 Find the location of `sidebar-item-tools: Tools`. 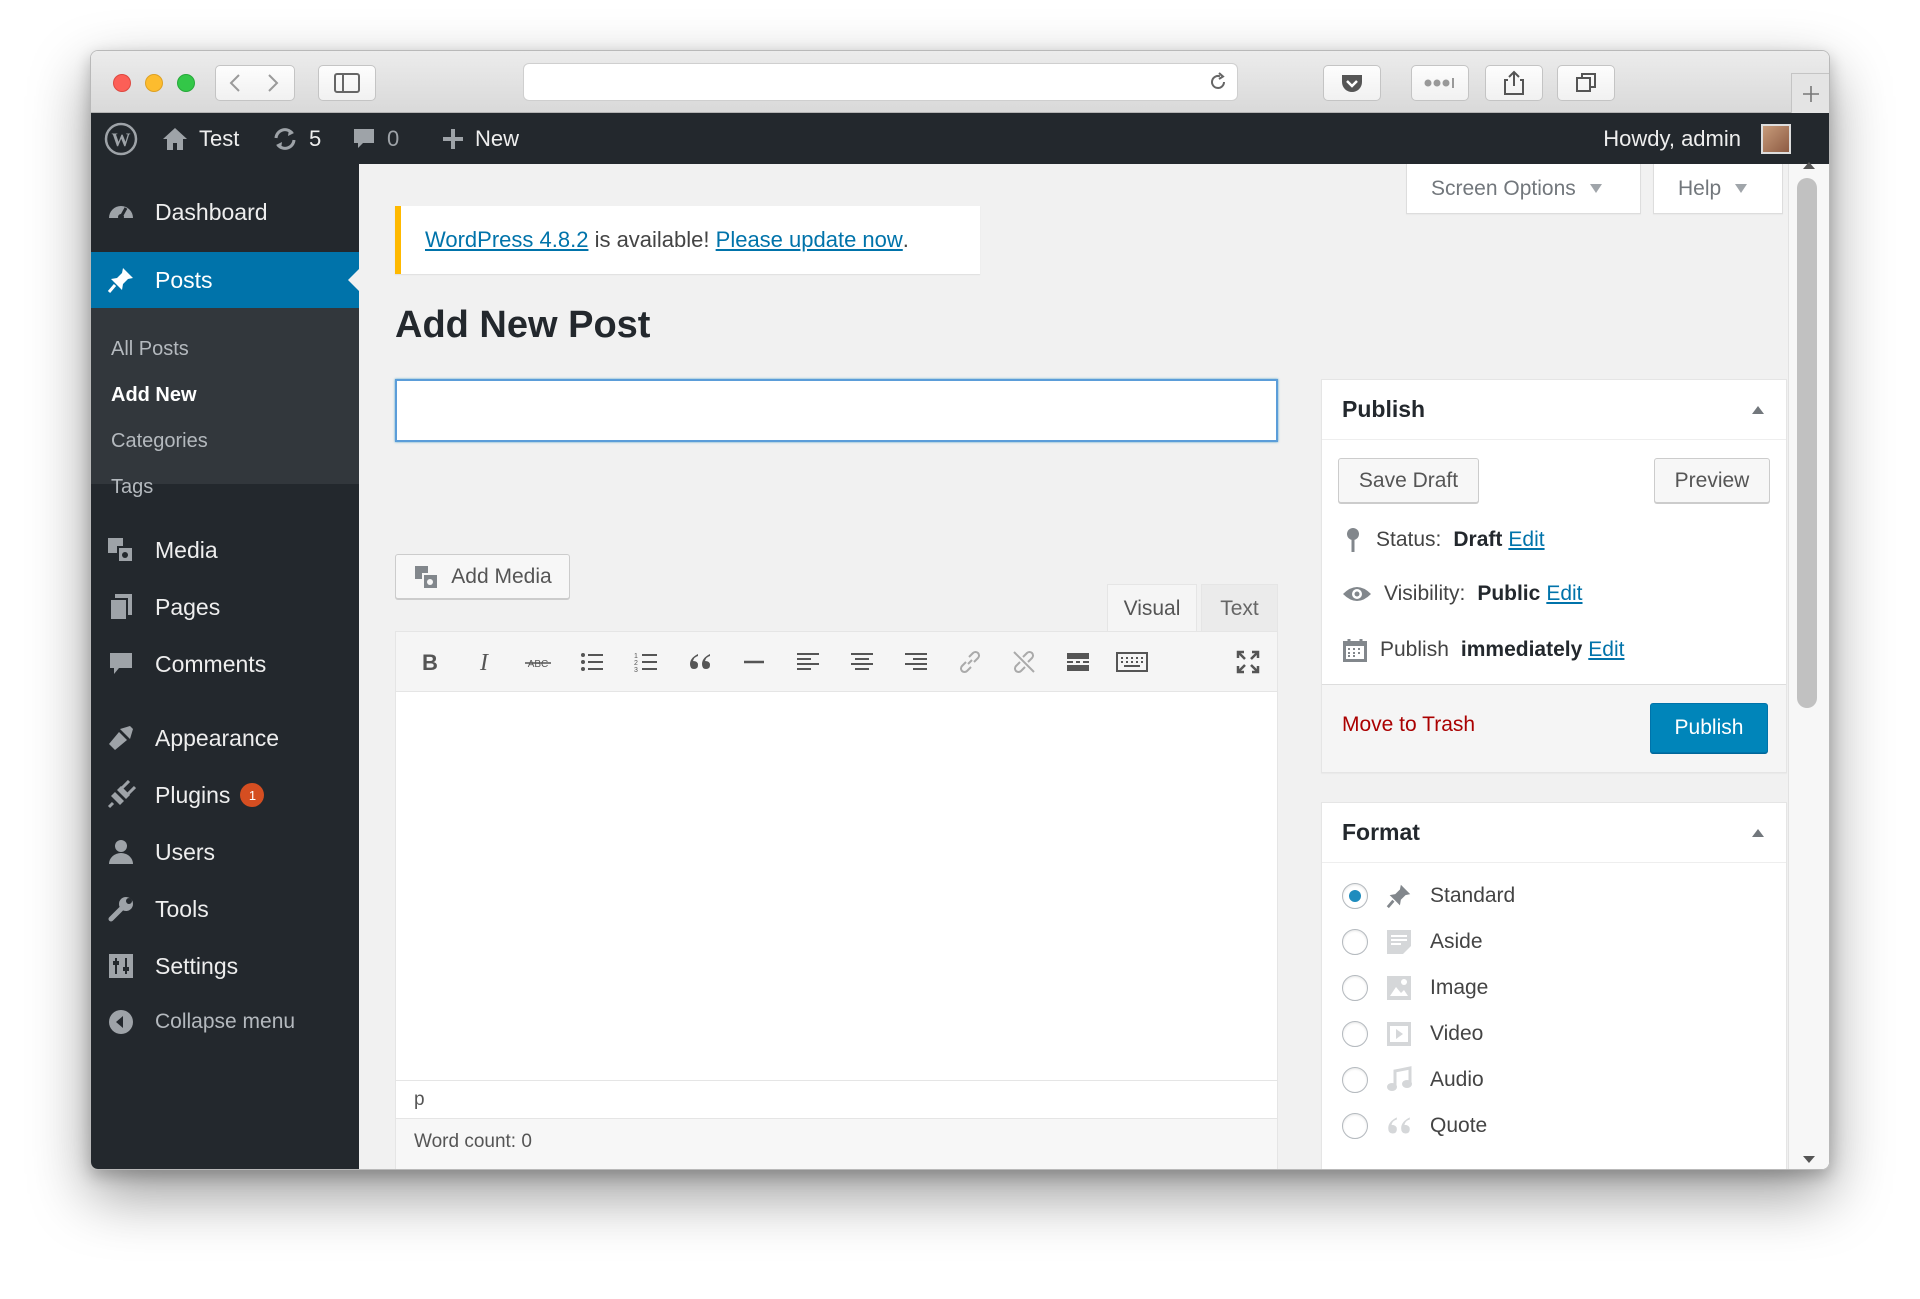

sidebar-item-tools: Tools is located at coordinates (225, 909).